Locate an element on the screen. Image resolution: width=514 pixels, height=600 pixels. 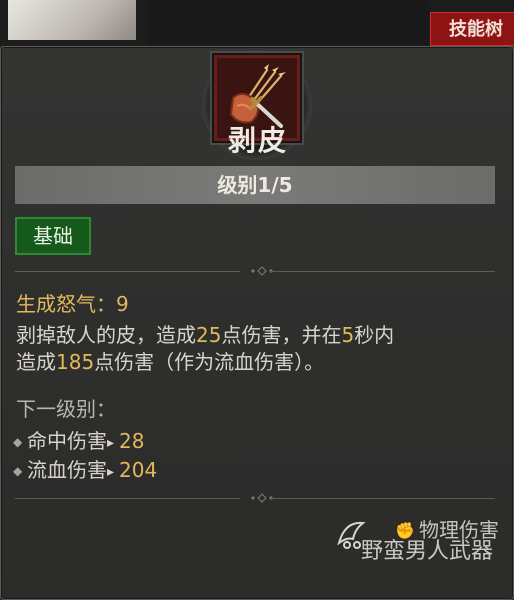
upgrade-label: 流血伤害 is located at coordinates (67, 470).